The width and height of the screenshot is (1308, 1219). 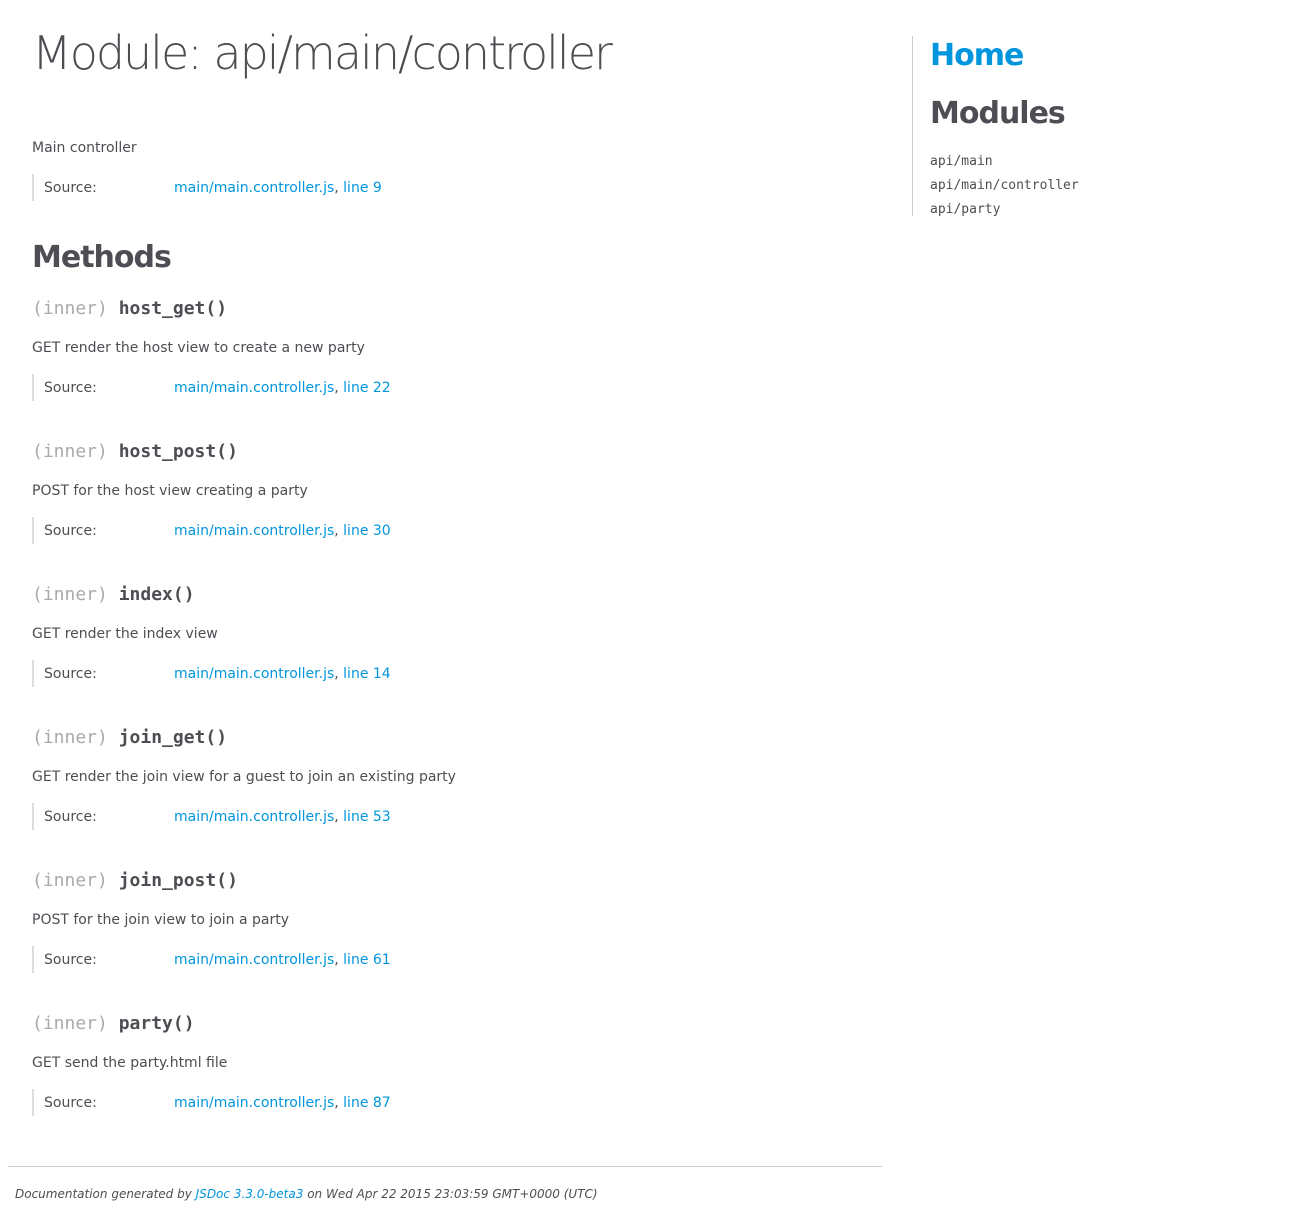 I want to click on source-value: main/main.controller.js, line 30, so click(x=282, y=531).